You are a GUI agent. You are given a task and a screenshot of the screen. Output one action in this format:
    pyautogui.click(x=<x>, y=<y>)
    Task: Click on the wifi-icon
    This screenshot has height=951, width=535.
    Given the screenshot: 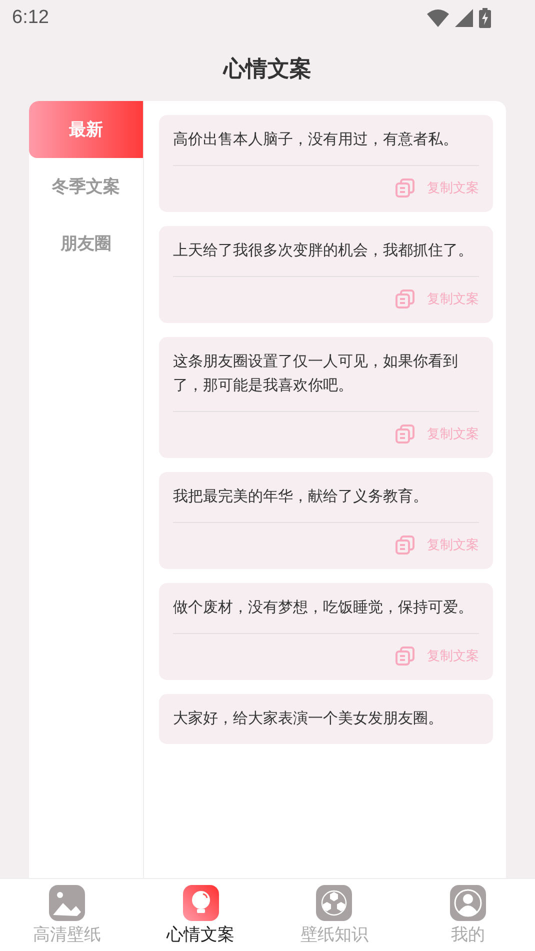 What is the action you would take?
    pyautogui.click(x=438, y=18)
    